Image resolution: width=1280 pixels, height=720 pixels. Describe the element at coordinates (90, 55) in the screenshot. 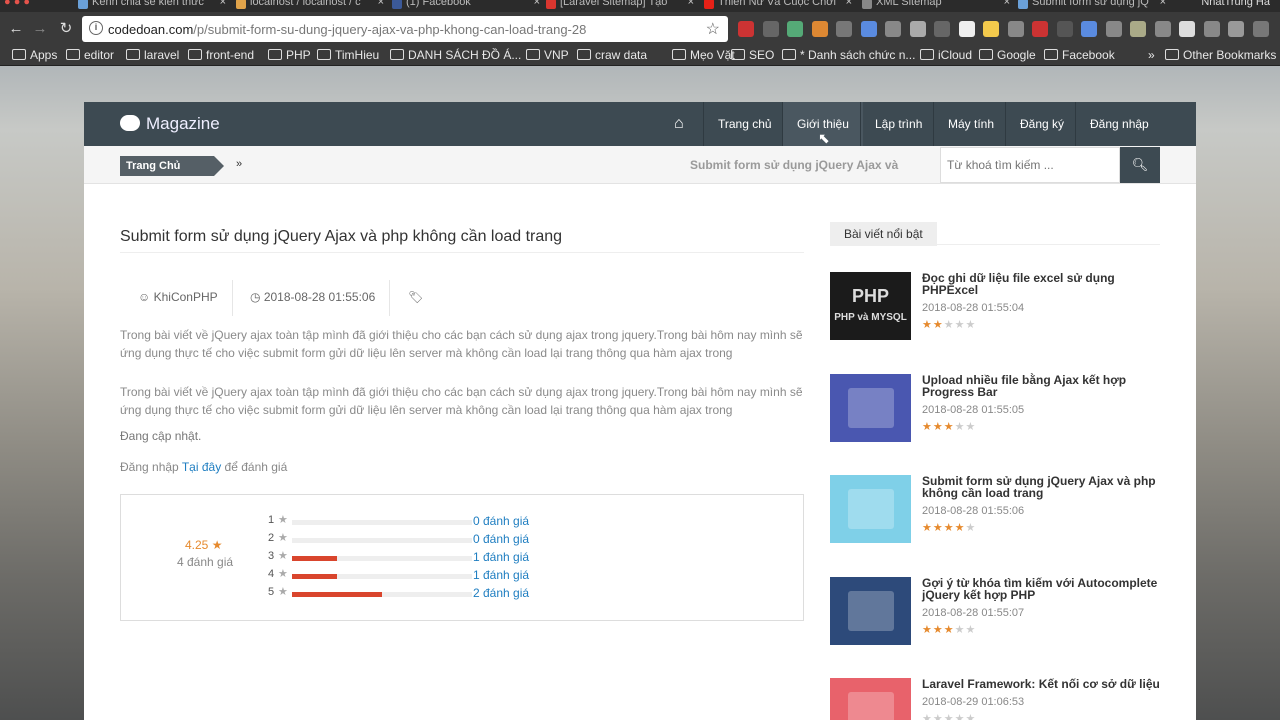

I see `bookmark-item: editor` at that location.